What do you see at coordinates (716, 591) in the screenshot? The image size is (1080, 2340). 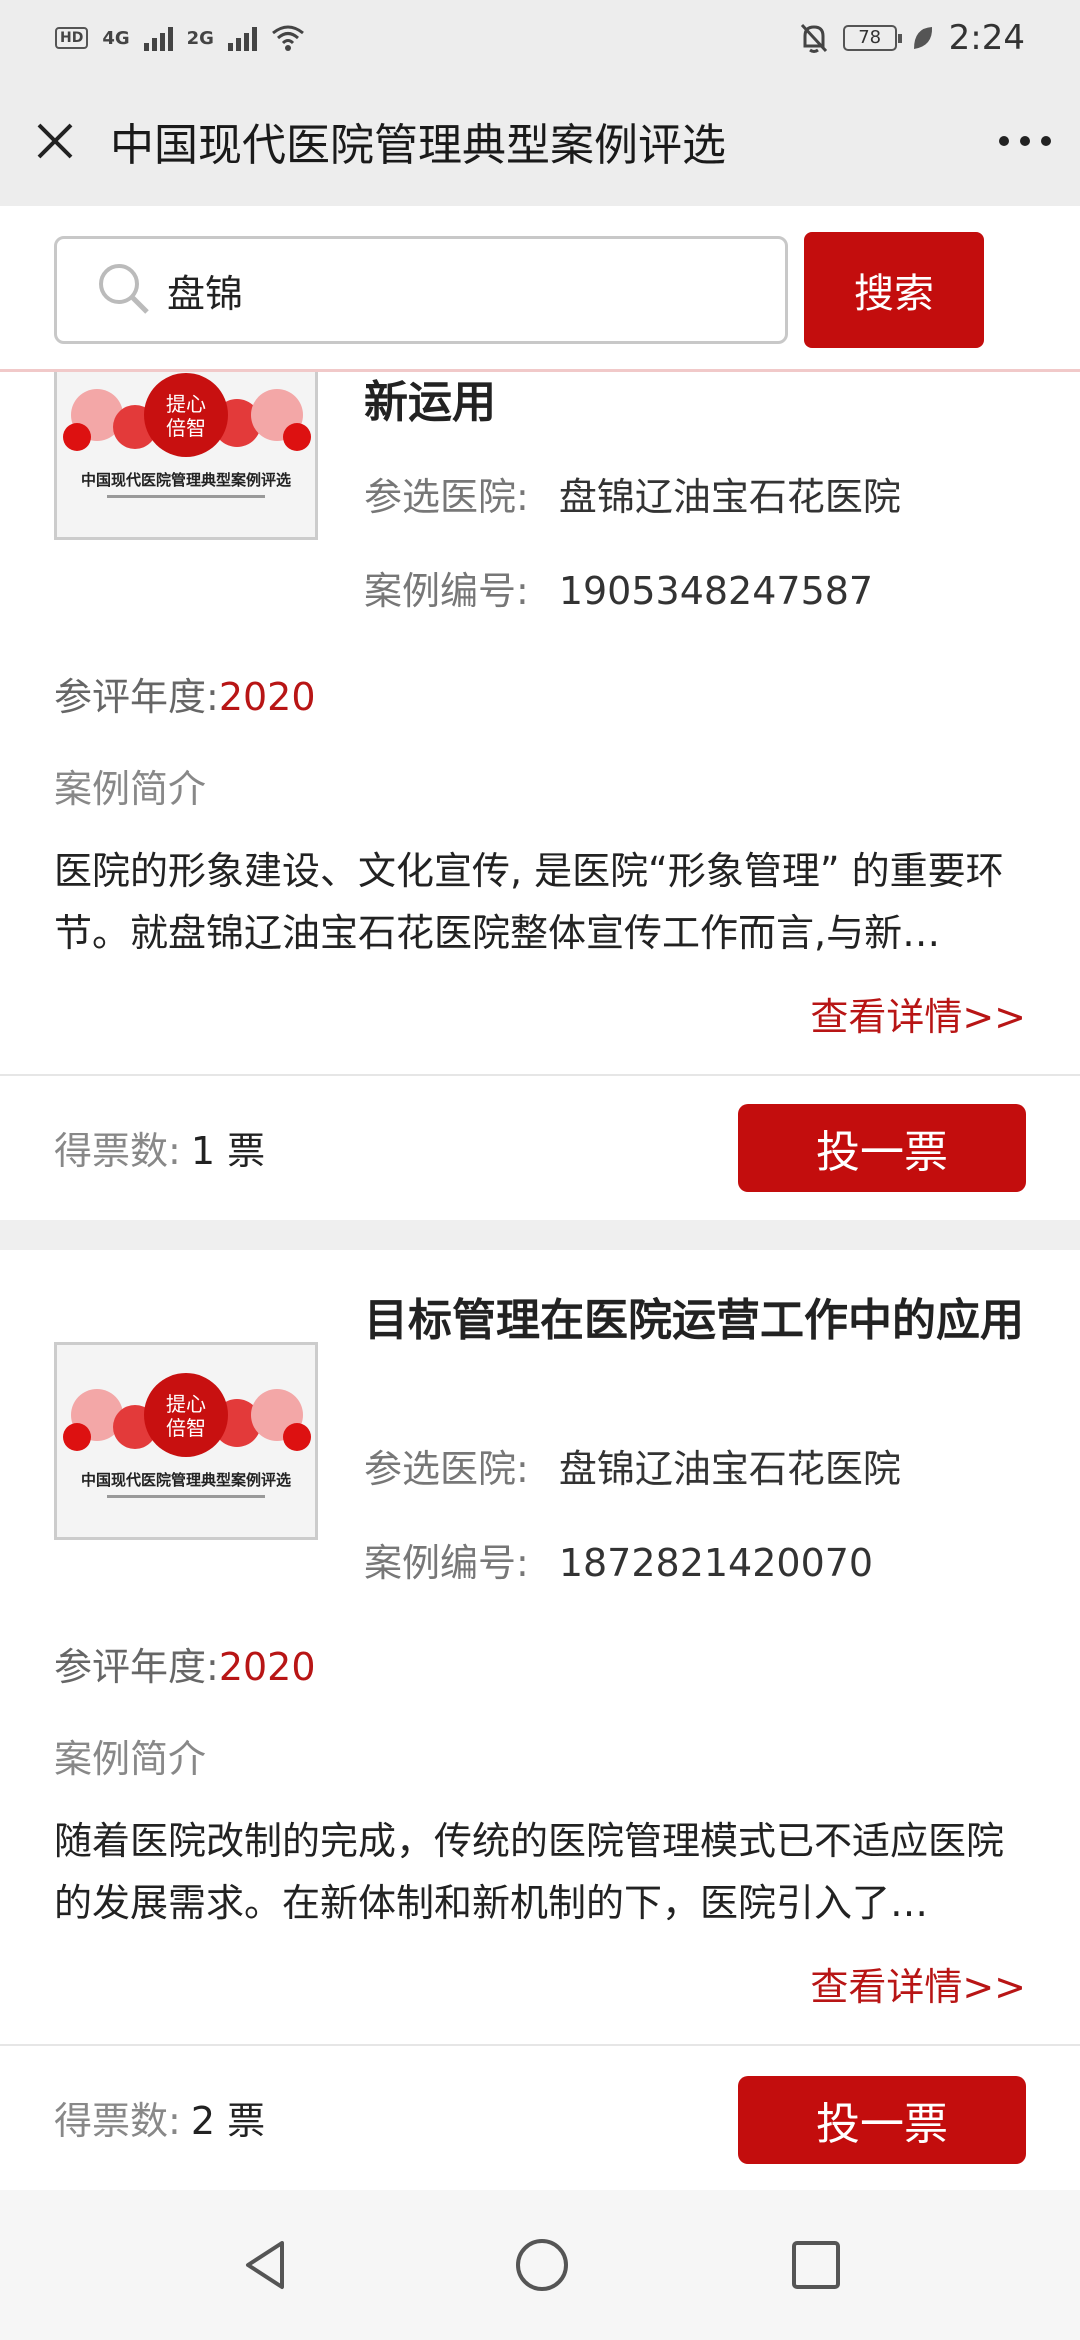 I see `case-number-value: 1905348247587` at bounding box center [716, 591].